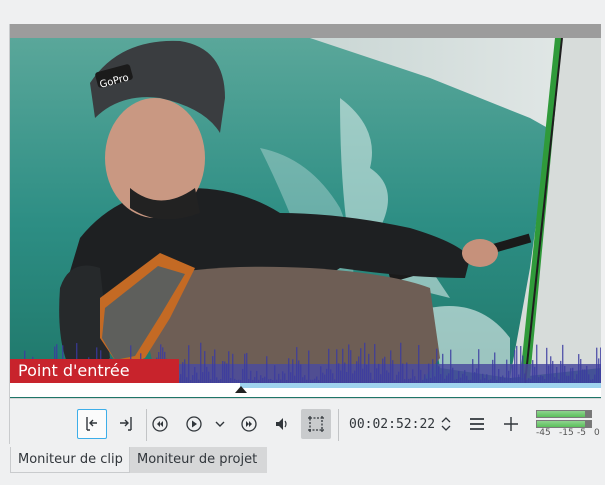  I want to click on add-button, so click(511, 424).